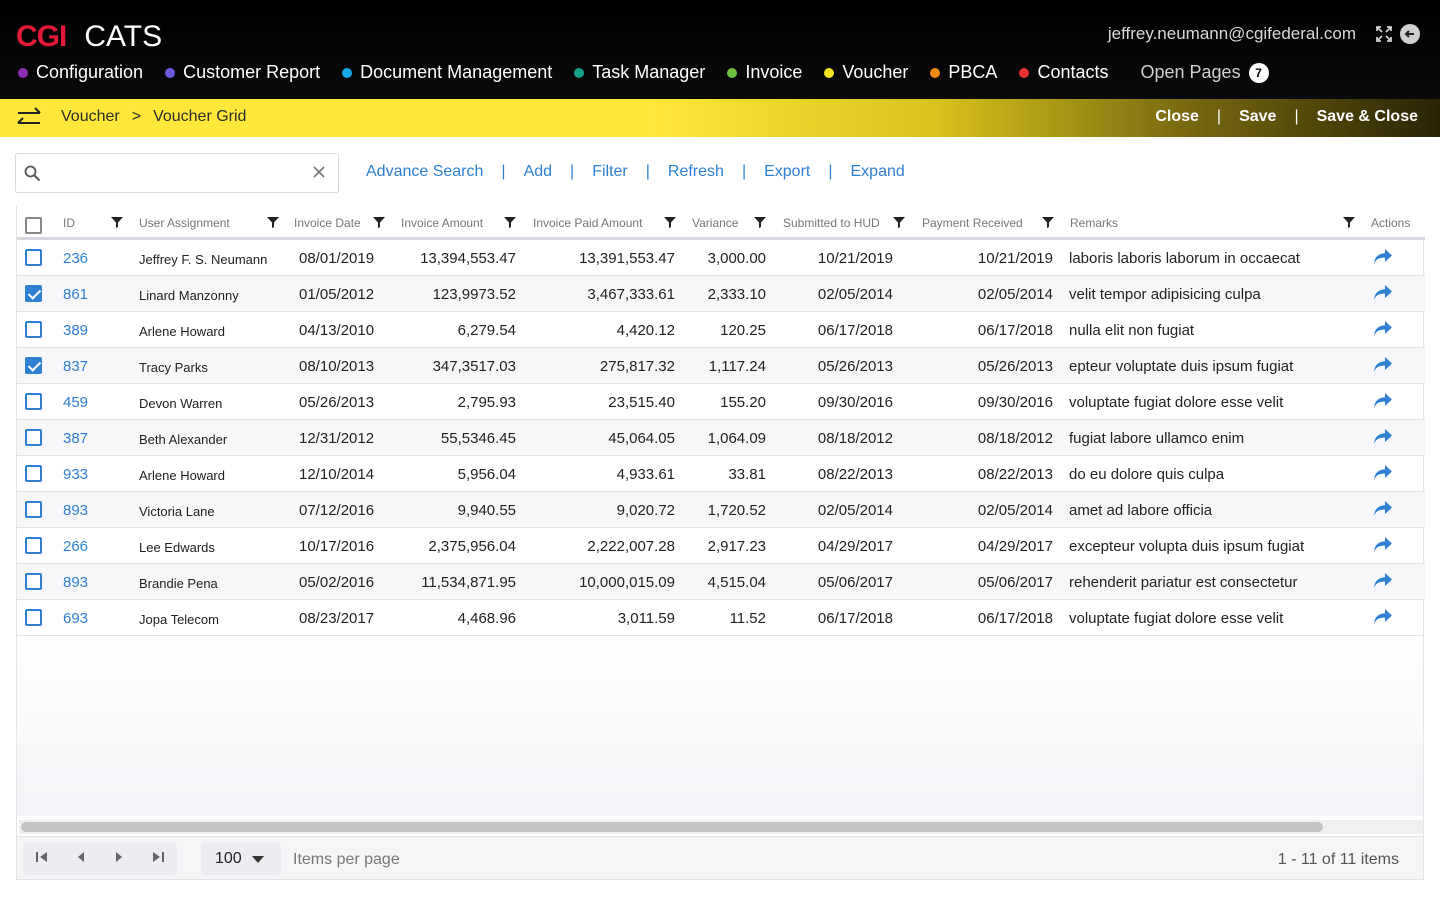  I want to click on nav-item-task-manager: Task Manager, so click(639, 72).